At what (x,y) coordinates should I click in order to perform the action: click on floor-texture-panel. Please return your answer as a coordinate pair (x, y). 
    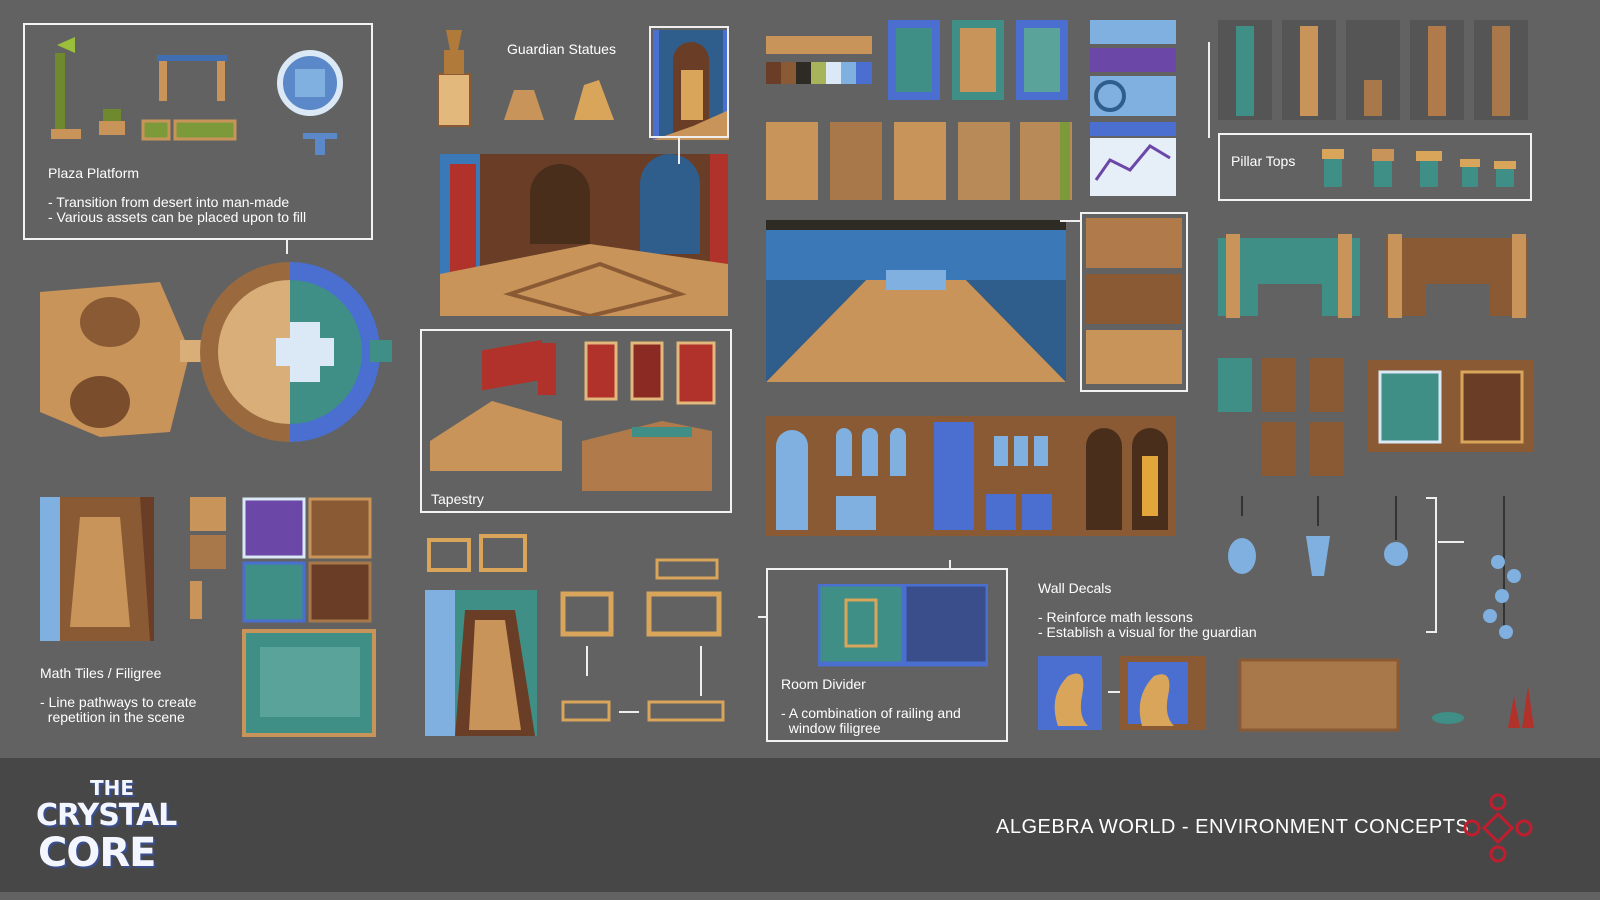
    Looking at the image, I should click on (1134, 302).